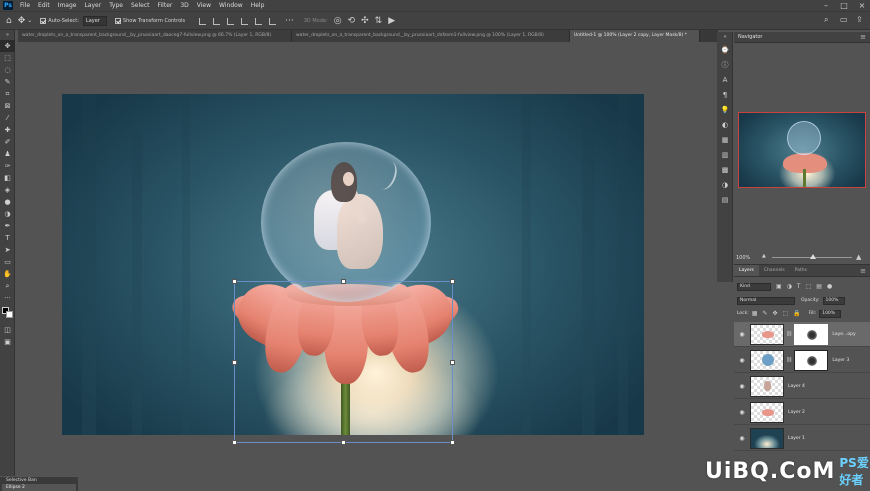 This screenshot has width=870, height=491. I want to click on lock-position-icon: ✥, so click(774, 313).